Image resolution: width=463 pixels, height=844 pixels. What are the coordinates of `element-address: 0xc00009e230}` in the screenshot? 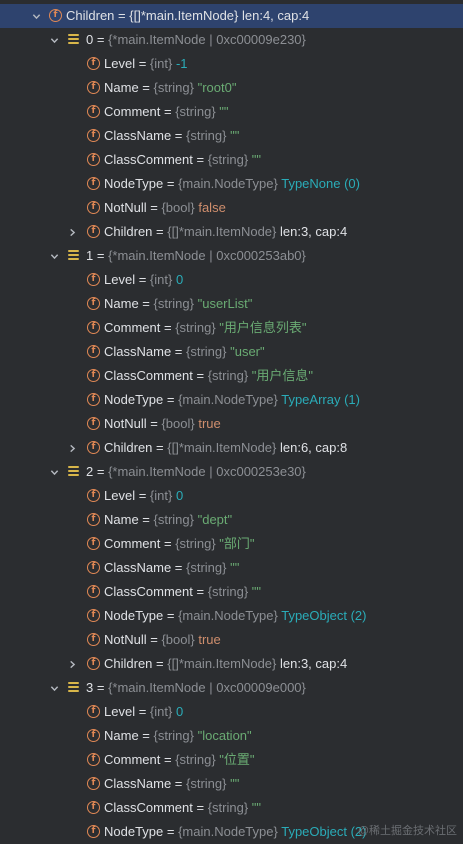 It's located at (261, 39).